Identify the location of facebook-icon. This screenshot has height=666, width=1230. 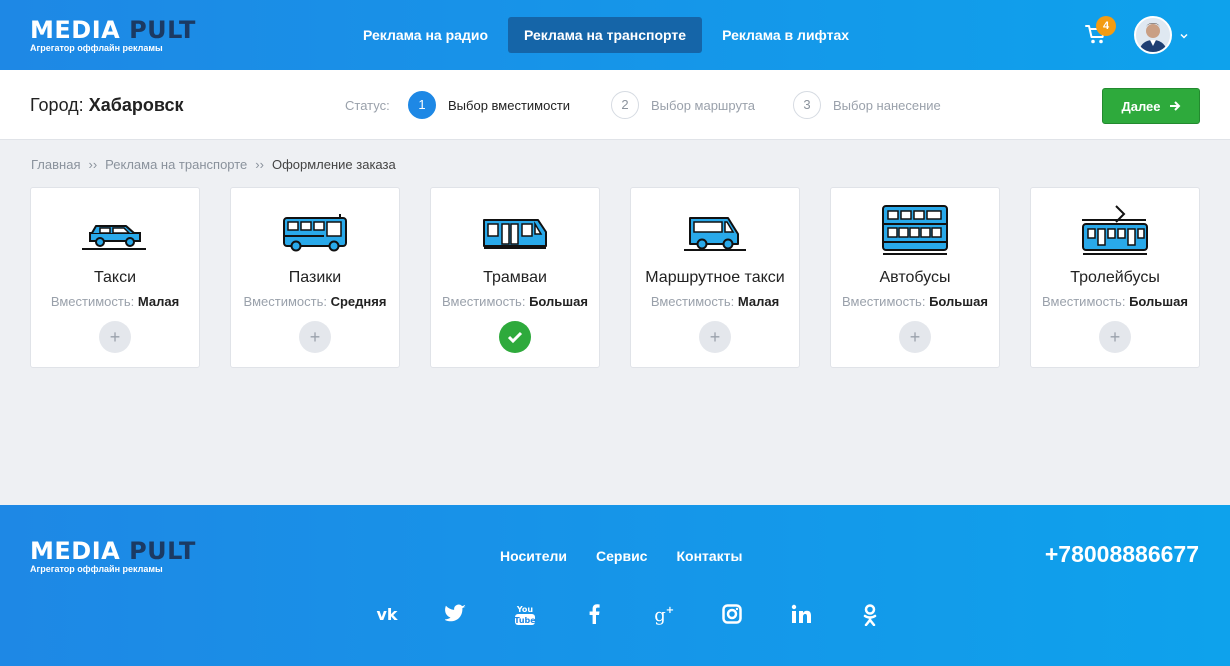
(593, 615).